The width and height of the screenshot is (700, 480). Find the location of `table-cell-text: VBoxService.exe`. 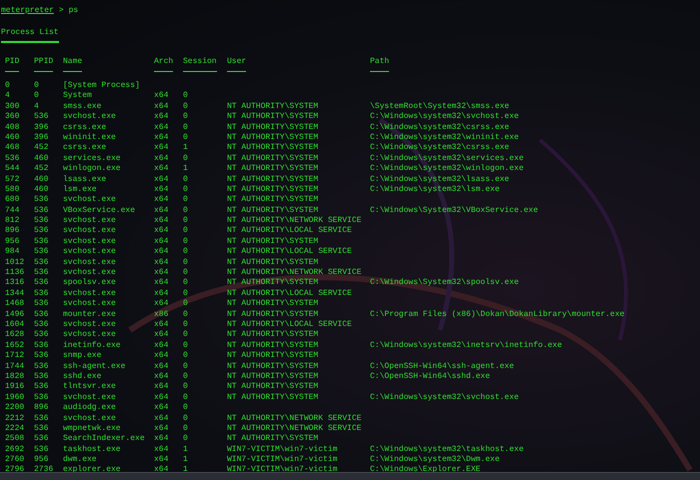

table-cell-text: VBoxService.exe is located at coordinates (99, 211).